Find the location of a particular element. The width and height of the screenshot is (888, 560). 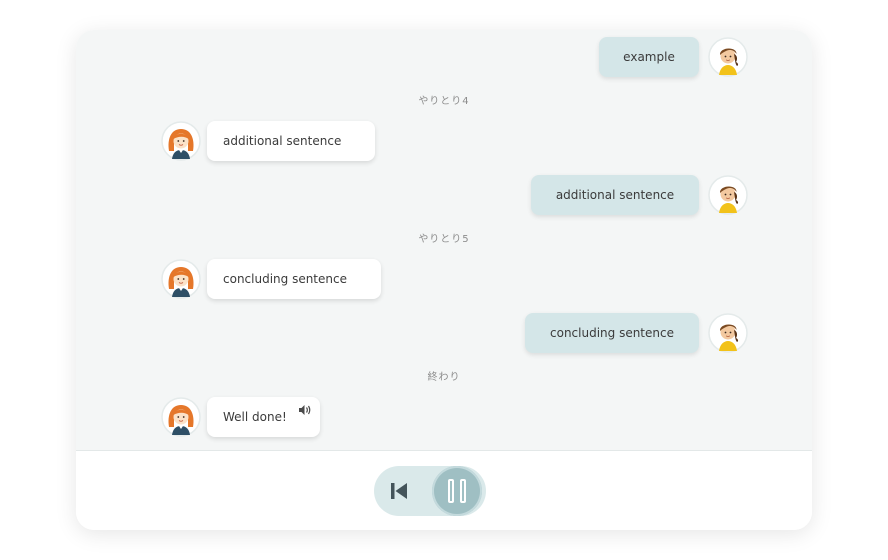

partner-message-bubble: additional sentence is located at coordinates (291, 141).